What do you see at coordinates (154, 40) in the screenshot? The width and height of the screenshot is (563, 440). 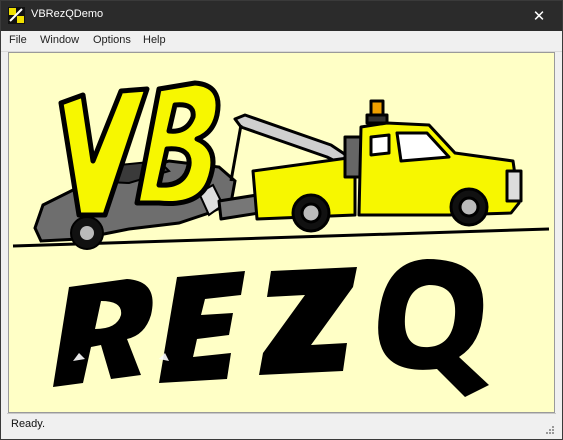 I see `menu-help: Help` at bounding box center [154, 40].